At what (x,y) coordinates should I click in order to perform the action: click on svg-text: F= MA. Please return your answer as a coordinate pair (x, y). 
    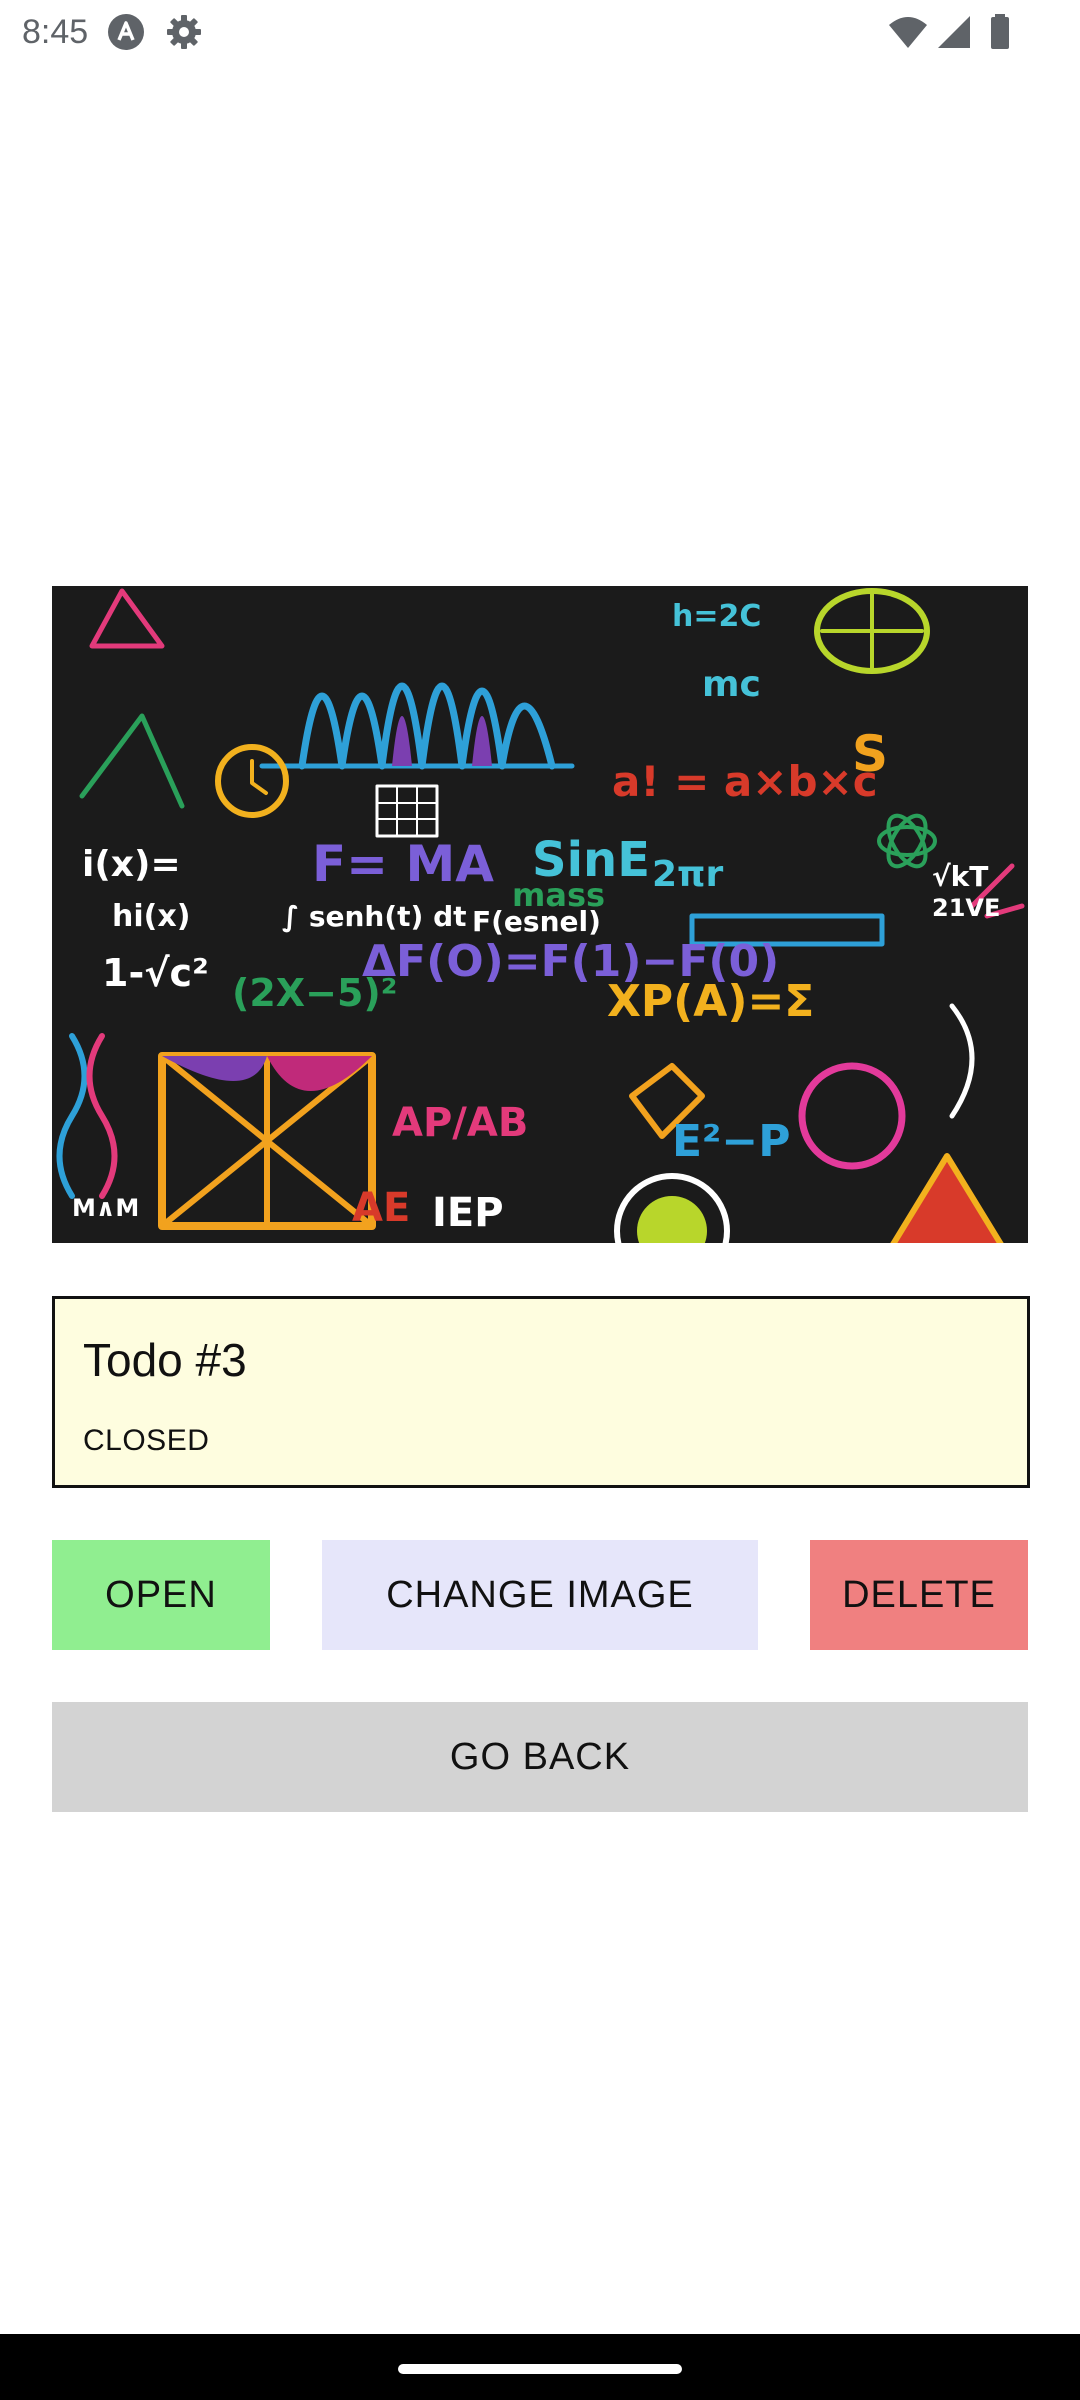
    Looking at the image, I should click on (403, 864).